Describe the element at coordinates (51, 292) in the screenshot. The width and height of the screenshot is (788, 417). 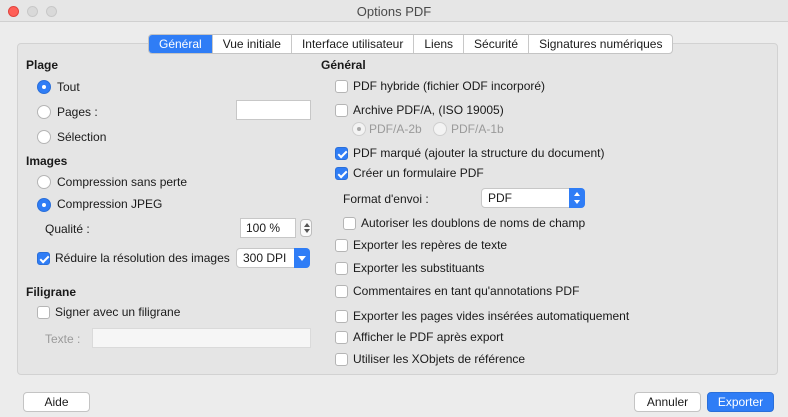
I see `watermark-heading: Filigrane` at that location.